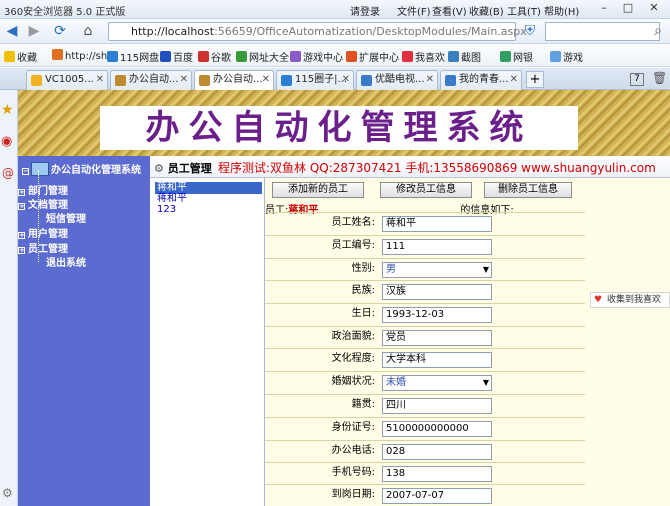 The height and width of the screenshot is (506, 670). What do you see at coordinates (437, 292) in the screenshot?
I see `ethnicity-input: 汉族` at bounding box center [437, 292].